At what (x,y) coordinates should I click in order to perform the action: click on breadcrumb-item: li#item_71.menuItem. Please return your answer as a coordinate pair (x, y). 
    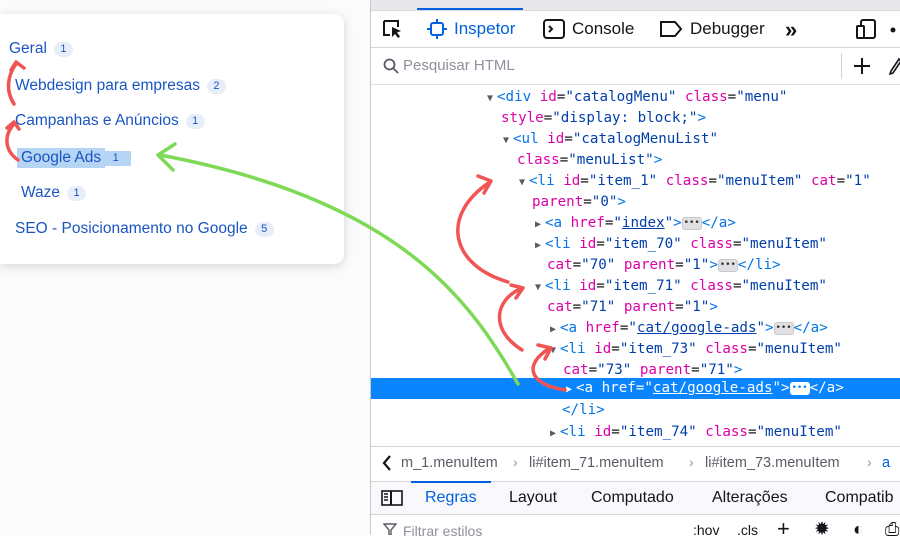
    Looking at the image, I should click on (596, 463).